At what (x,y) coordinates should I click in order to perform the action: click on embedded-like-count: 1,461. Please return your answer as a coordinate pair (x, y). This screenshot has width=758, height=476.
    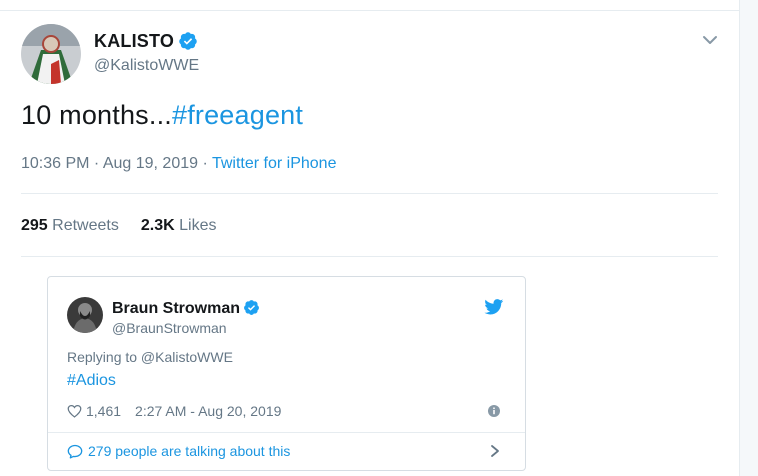
    Looking at the image, I should click on (103, 411).